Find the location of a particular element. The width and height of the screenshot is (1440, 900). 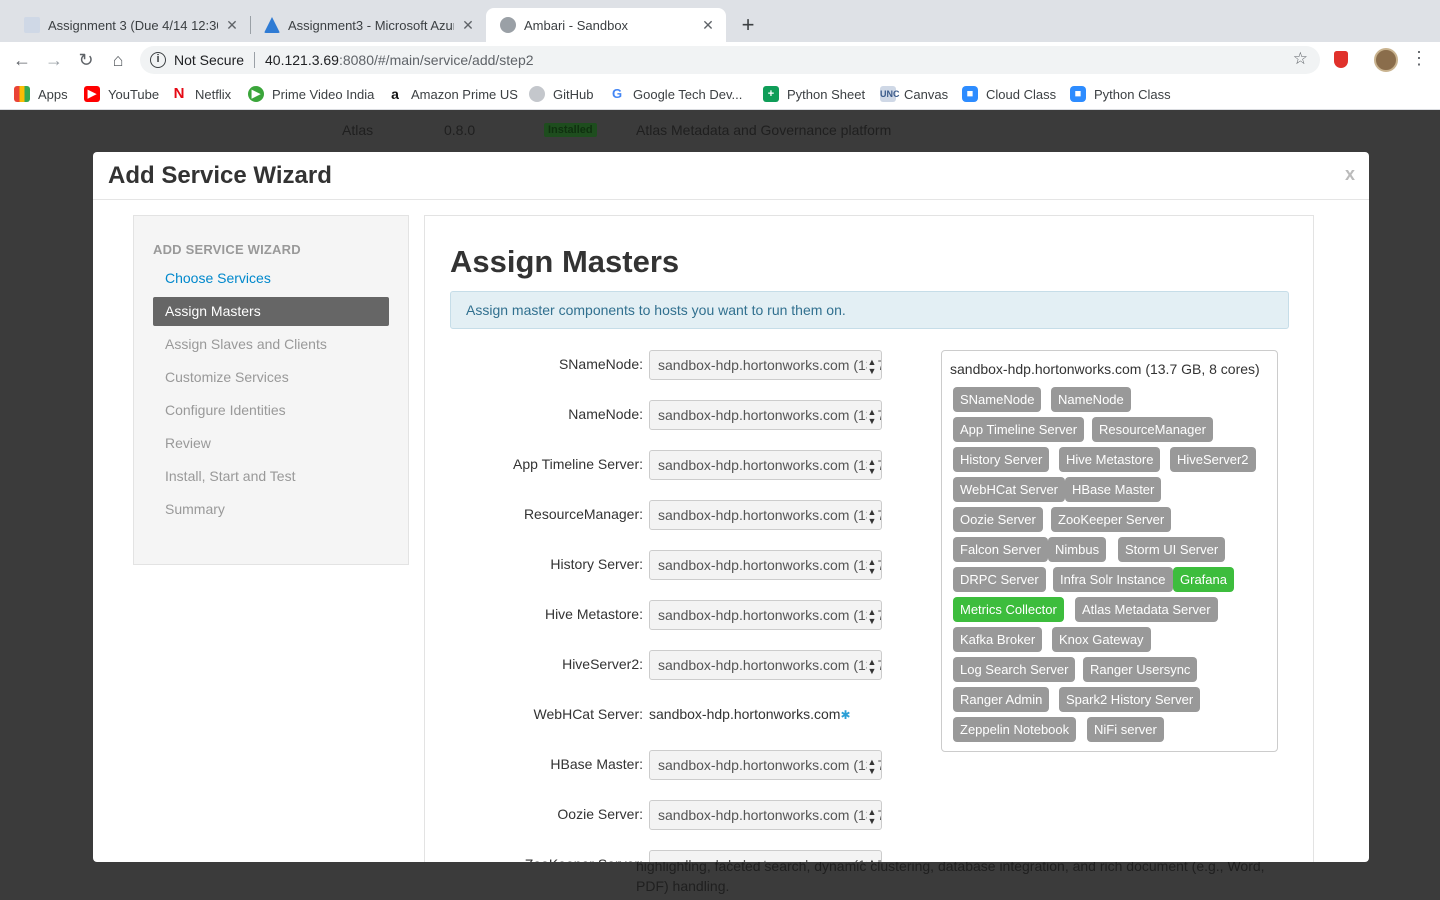

sheets-icon: + is located at coordinates (771, 94).